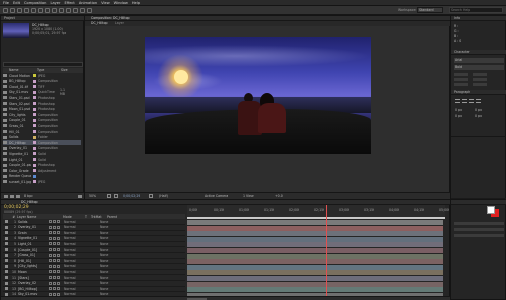 The image size is (506, 300). I want to click on col-parent: Parent, so click(112, 217).